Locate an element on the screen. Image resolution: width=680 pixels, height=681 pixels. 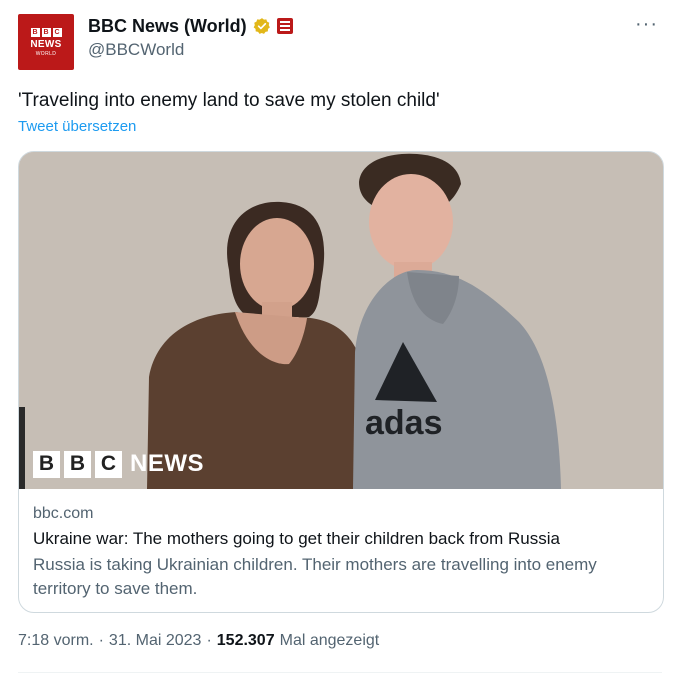
display-name: BBC News (World) is located at coordinates (167, 26).